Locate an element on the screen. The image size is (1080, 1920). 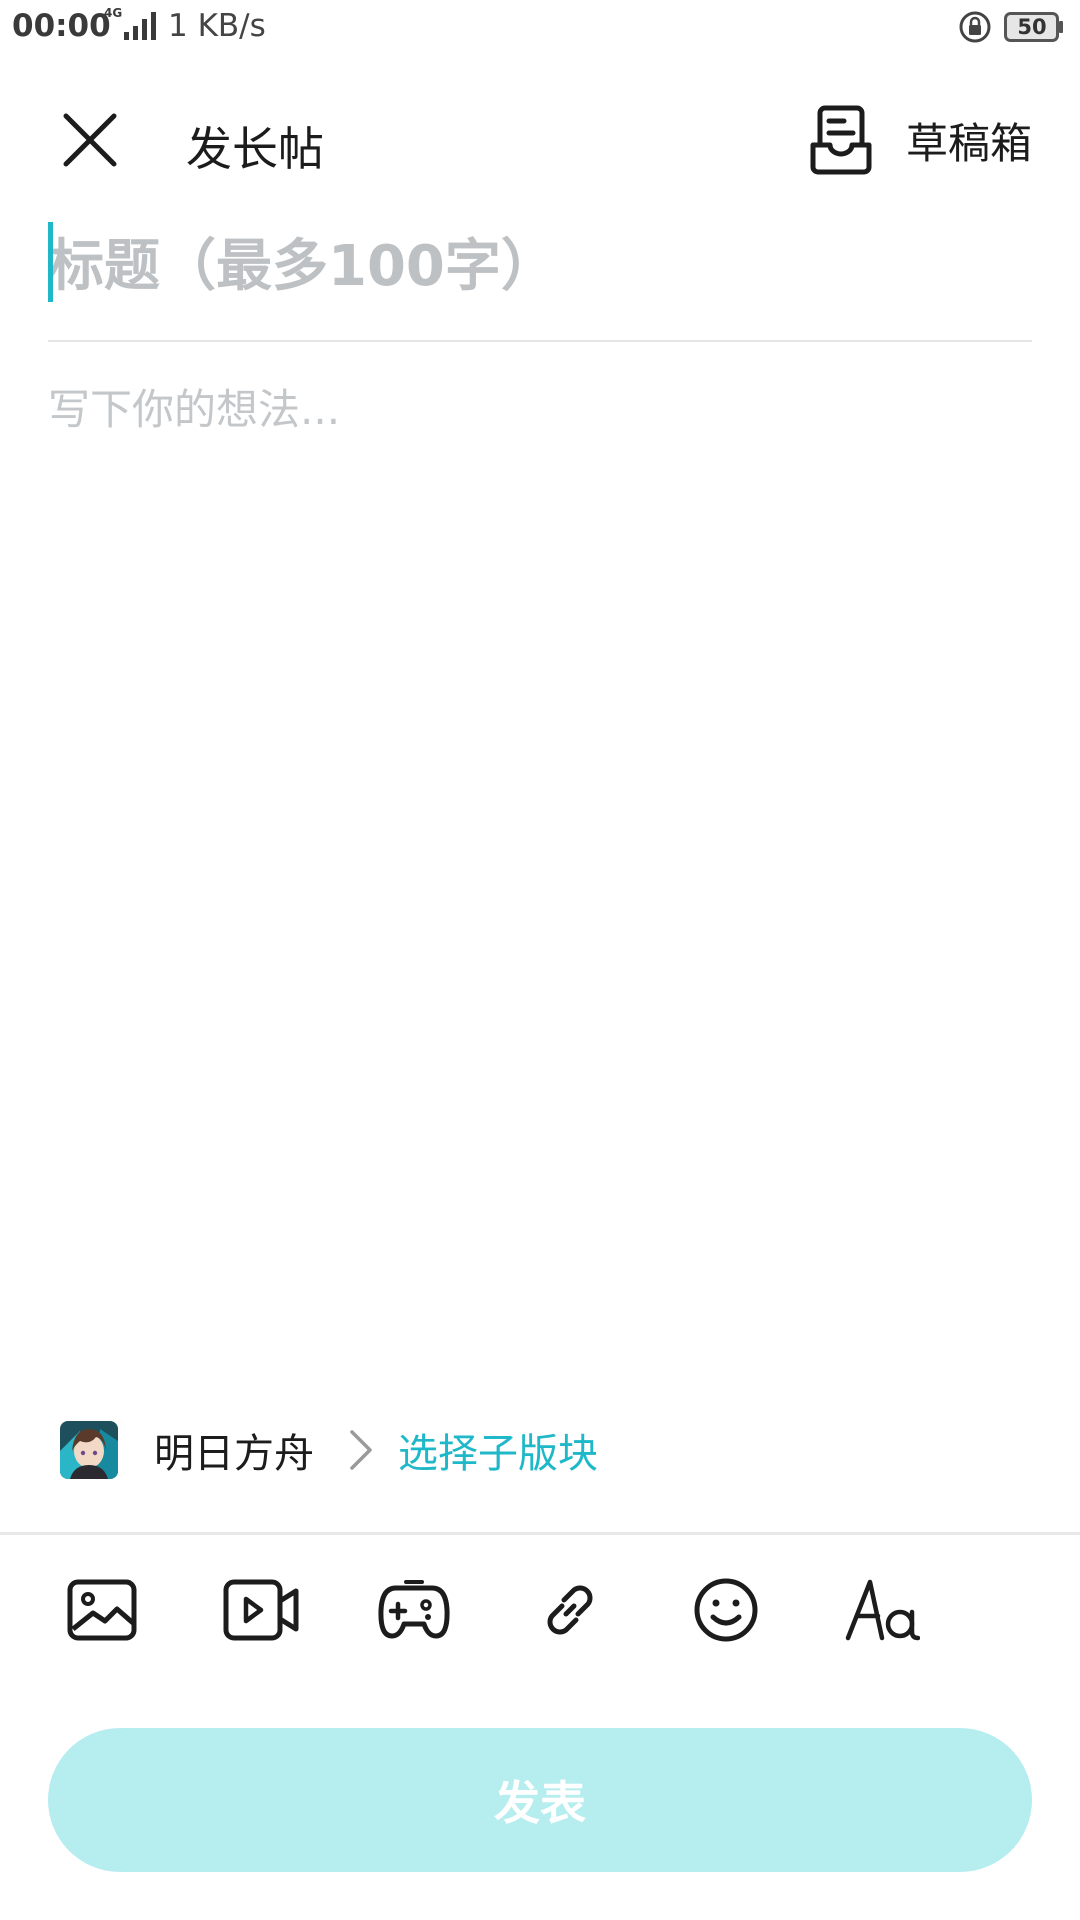
toolbar-divider is located at coordinates (540, 1533).